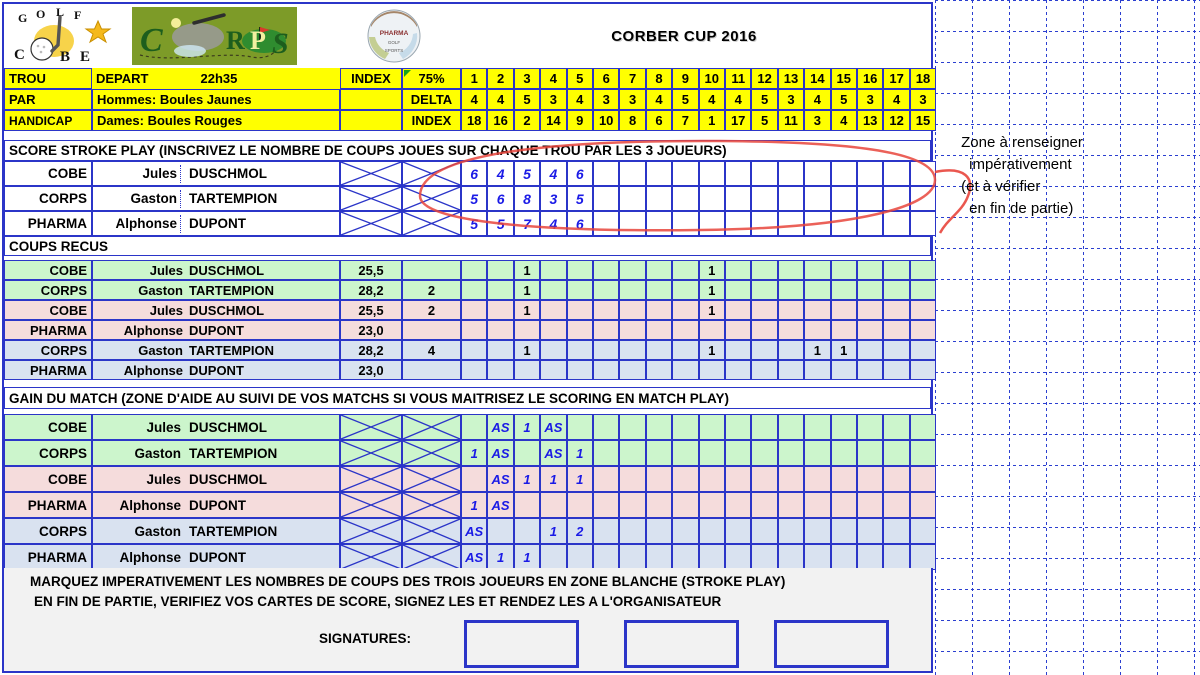 This screenshot has width=1200, height=675. What do you see at coordinates (923, 370) in the screenshot?
I see `recus-mark-r5-h18` at bounding box center [923, 370].